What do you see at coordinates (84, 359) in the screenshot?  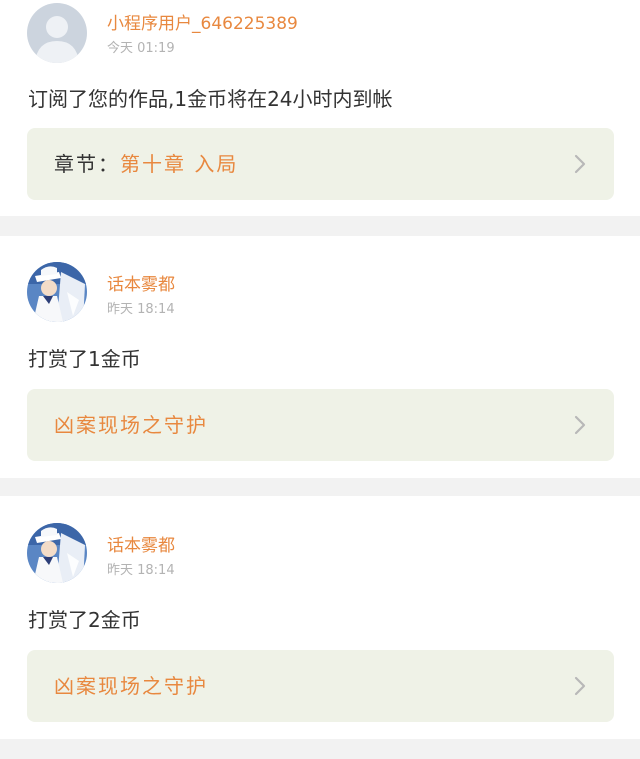 I see `notification-message: 打赏了1金币` at bounding box center [84, 359].